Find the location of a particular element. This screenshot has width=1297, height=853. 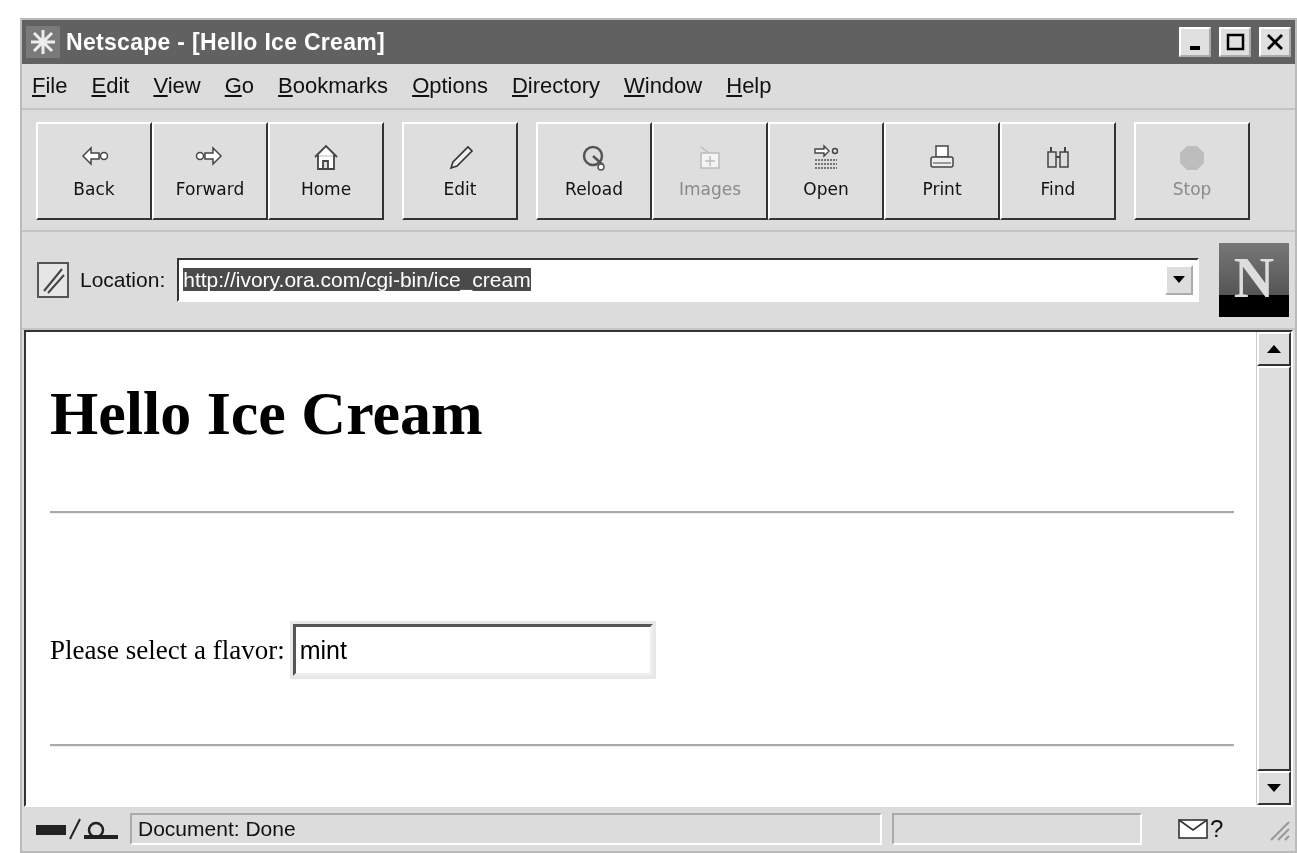

toolbar-button: Open is located at coordinates (826, 171).